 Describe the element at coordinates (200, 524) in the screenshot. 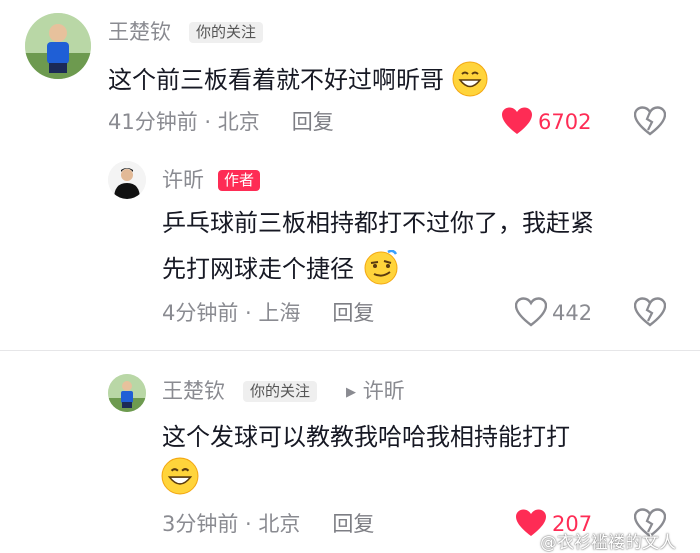

I see `comment-time: 3分钟前` at that location.